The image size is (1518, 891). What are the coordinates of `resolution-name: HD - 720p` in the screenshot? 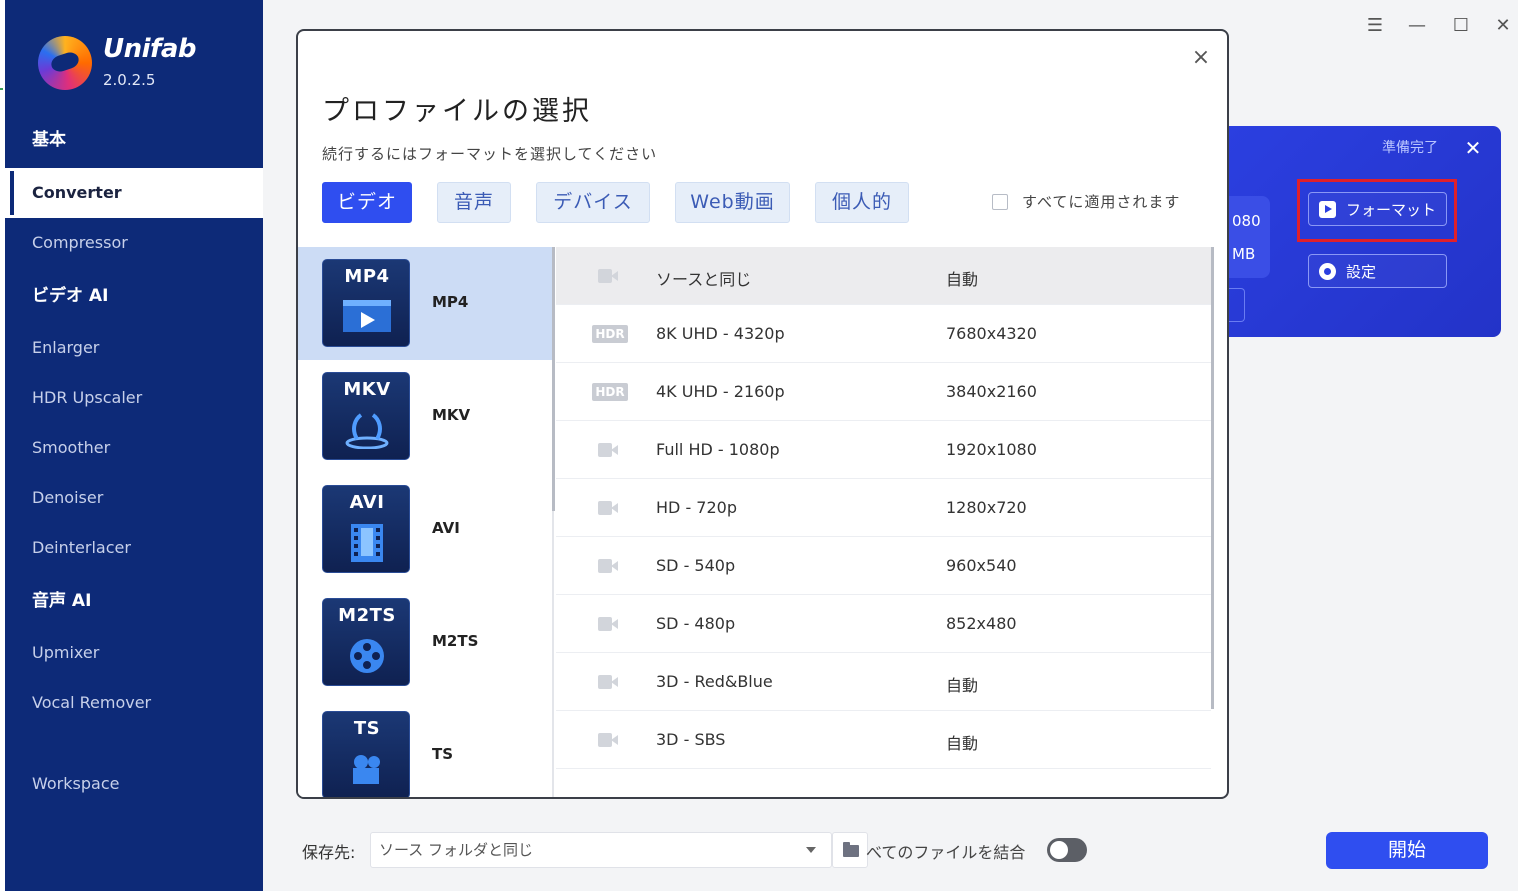 It's located at (696, 507).